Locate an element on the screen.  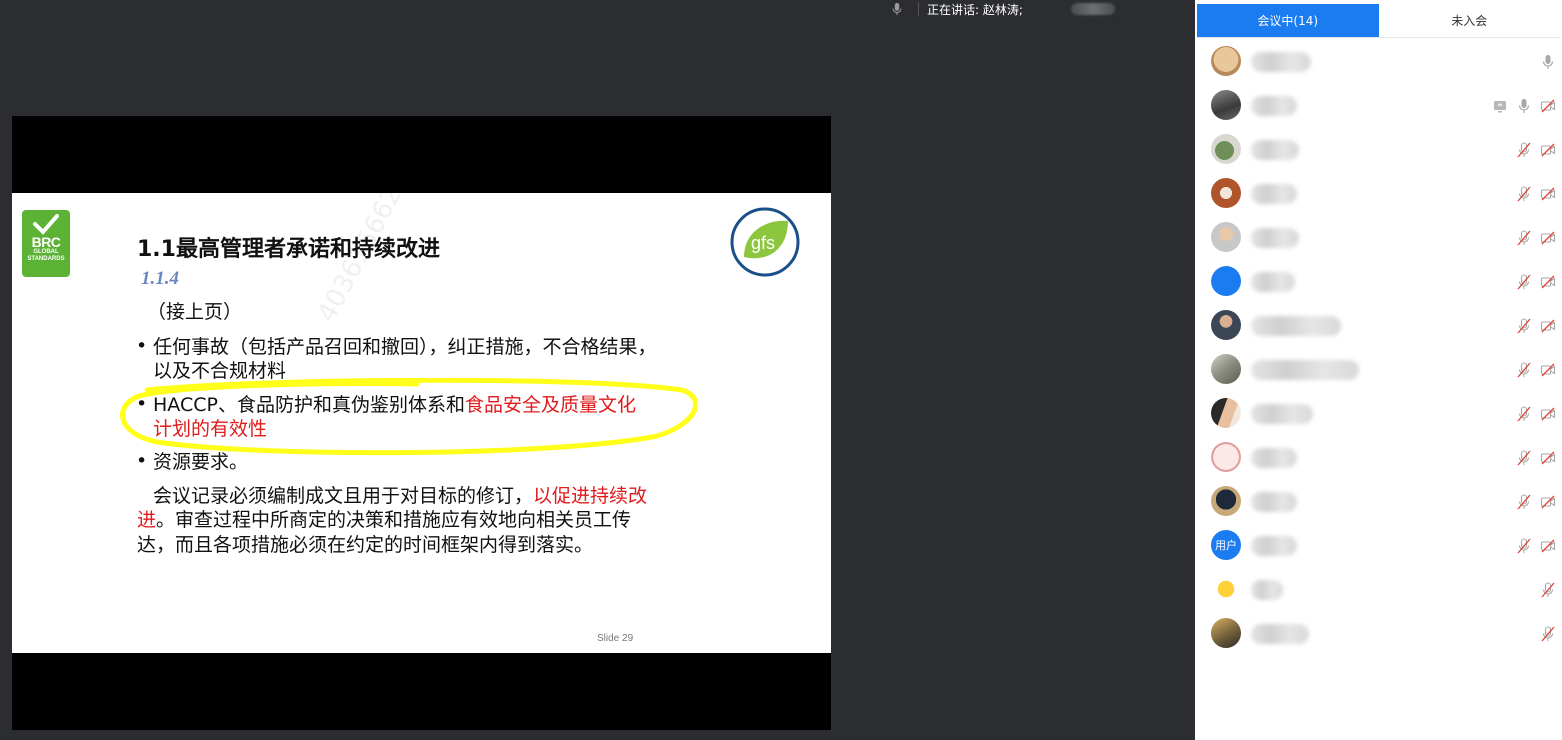
paragraph-line2: 进。审查过程中所商定的决策和措施应有效地向相关员工传 is located at coordinates (384, 520).